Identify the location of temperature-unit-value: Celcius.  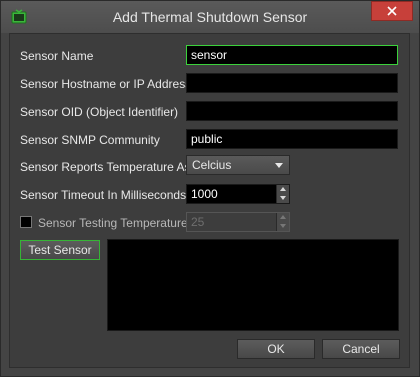
(212, 165).